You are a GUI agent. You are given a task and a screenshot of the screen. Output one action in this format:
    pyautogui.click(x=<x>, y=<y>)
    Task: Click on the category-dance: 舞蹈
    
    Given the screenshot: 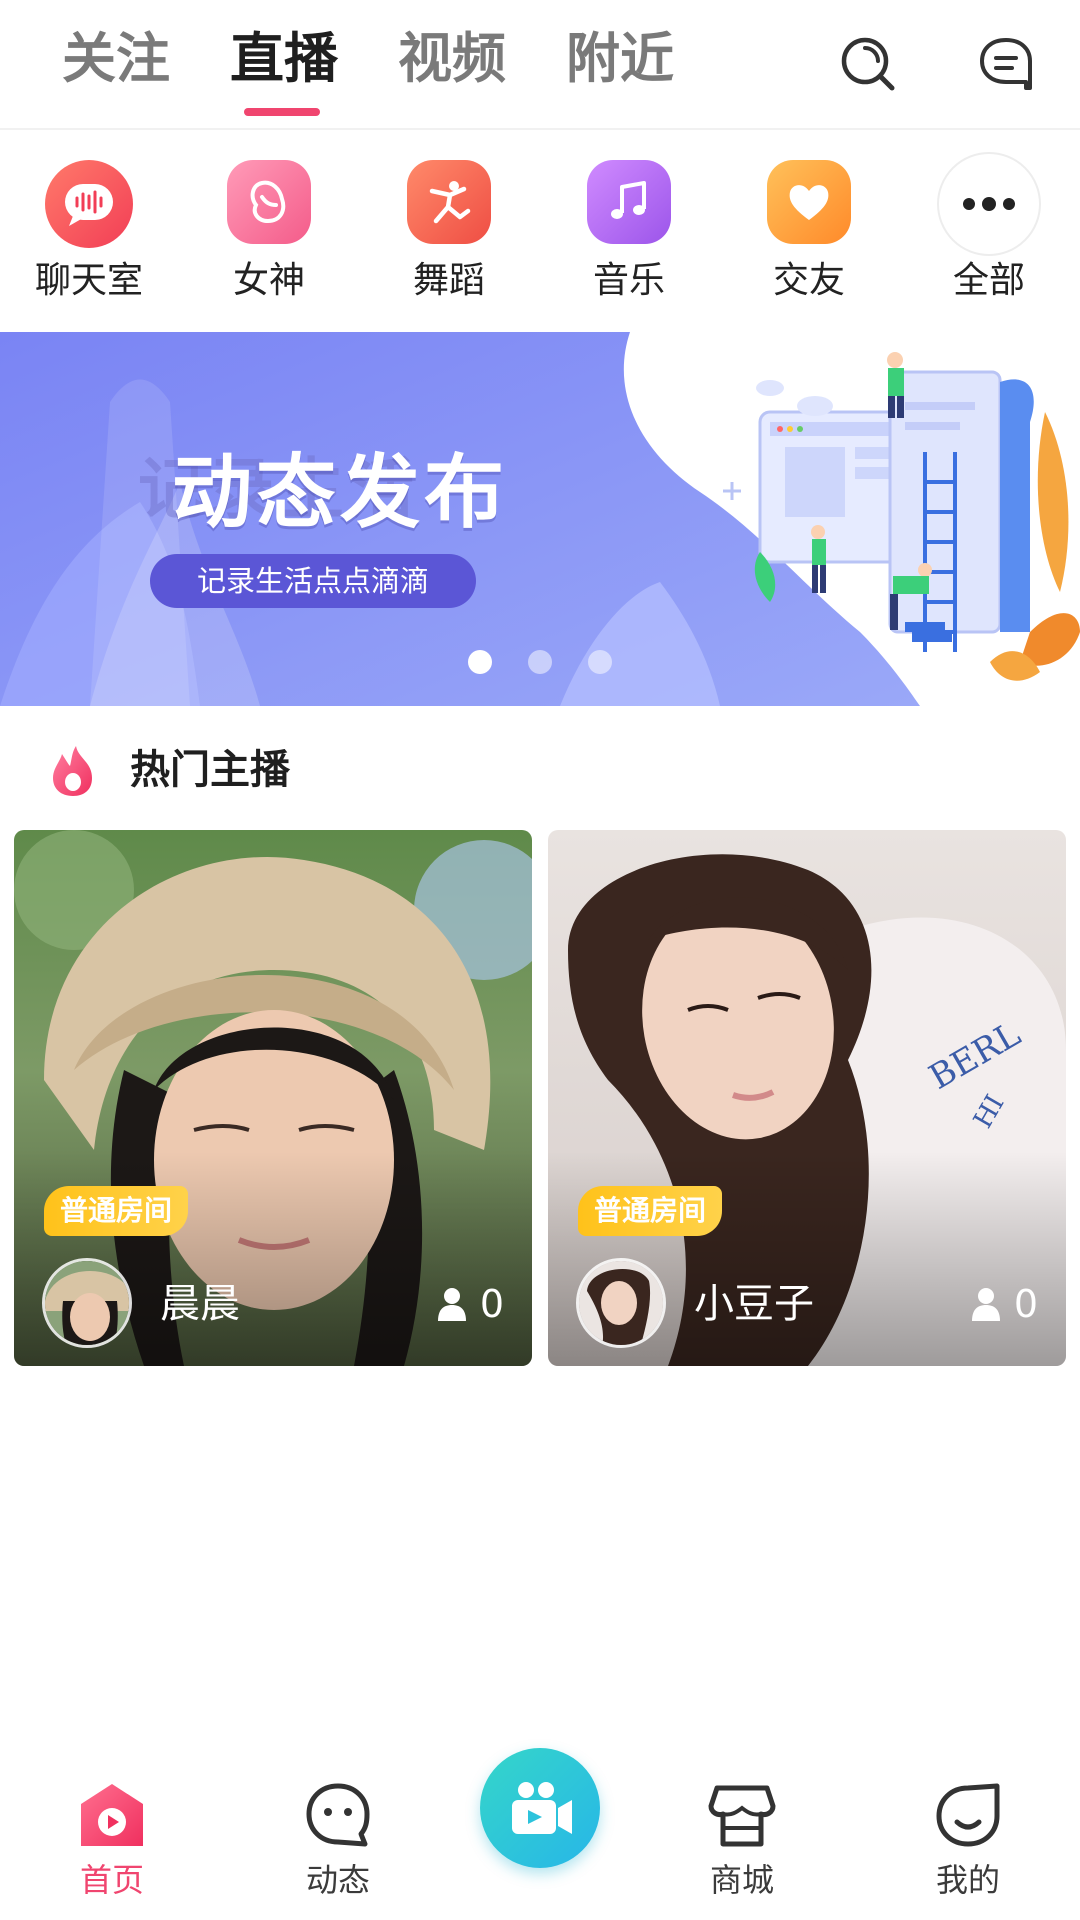 What is the action you would take?
    pyautogui.click(x=449, y=235)
    